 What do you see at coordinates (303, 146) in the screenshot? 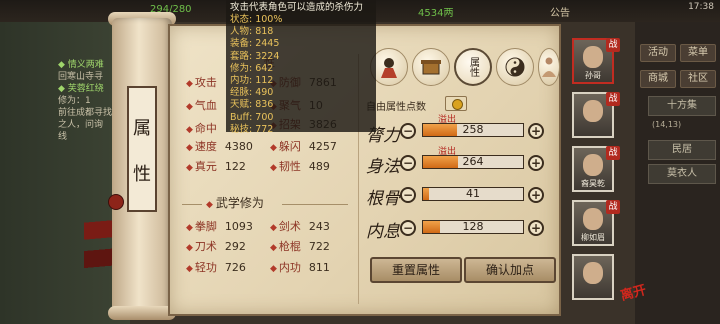
I see `stat-dodge: ◆ 躲闪 4257` at bounding box center [303, 146].